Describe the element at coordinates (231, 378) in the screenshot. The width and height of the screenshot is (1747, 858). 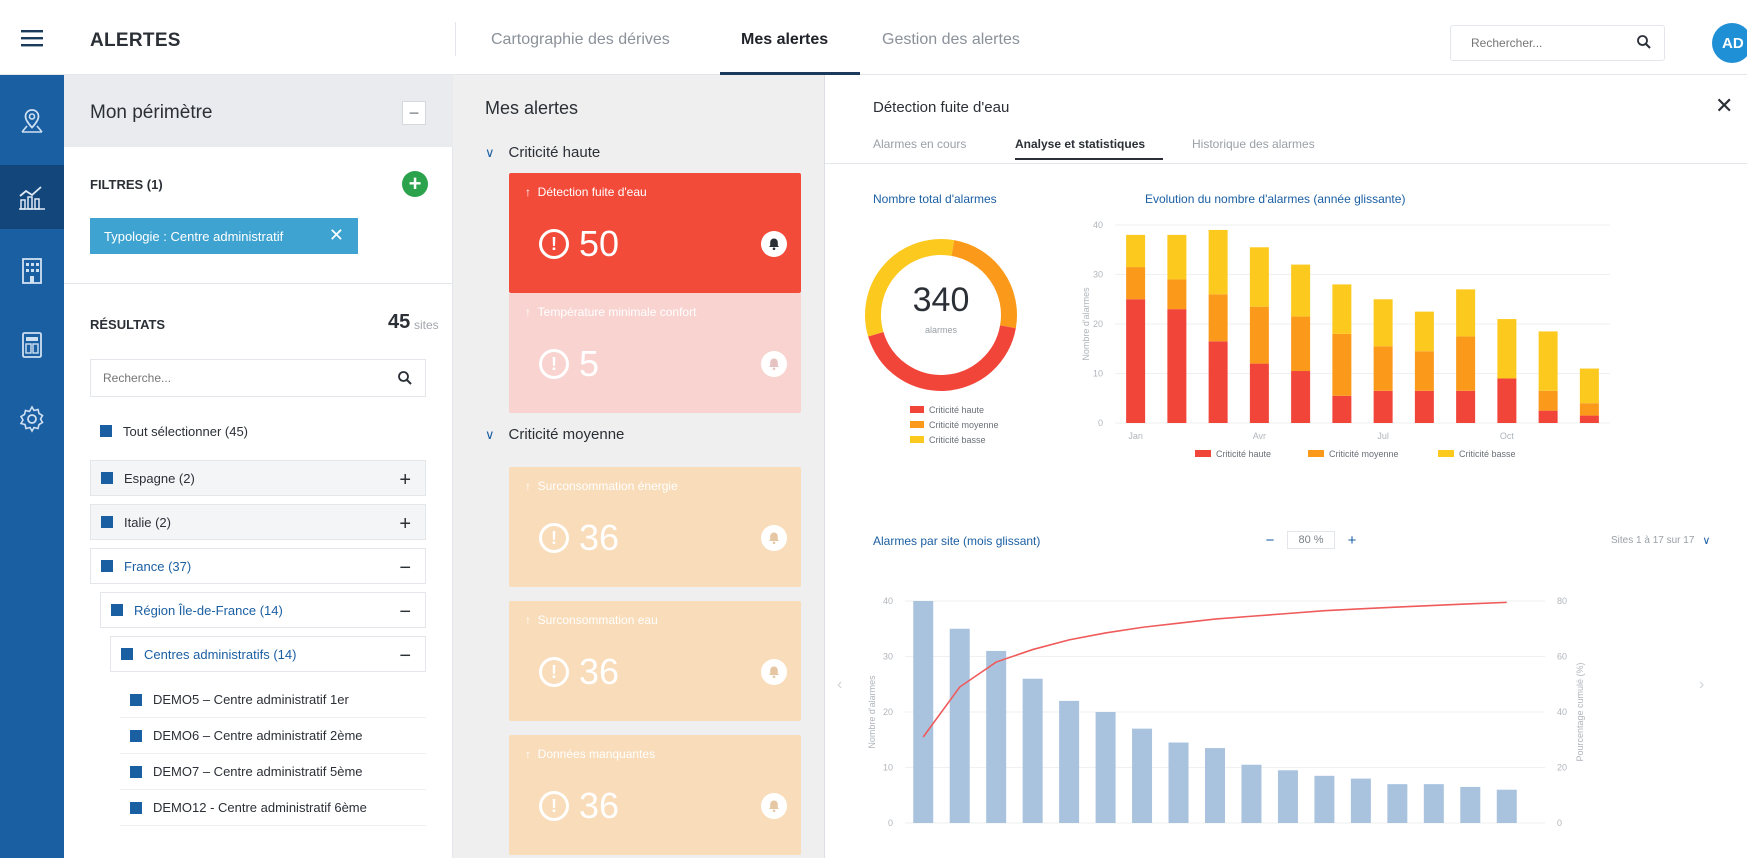
I see `site-search-input` at that location.